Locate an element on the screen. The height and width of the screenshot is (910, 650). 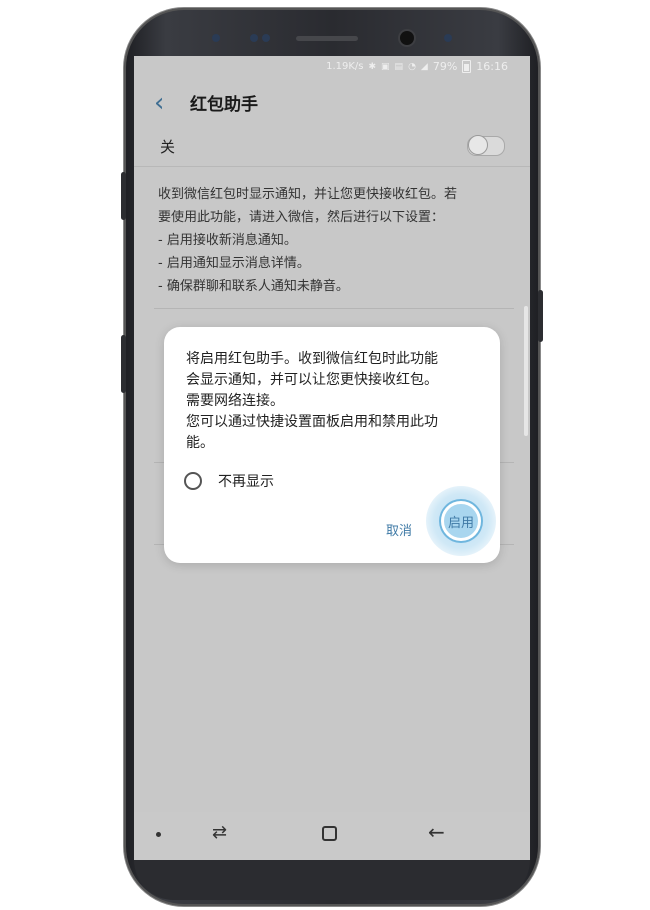
front-camera-icon is located at coordinates (407, 38).